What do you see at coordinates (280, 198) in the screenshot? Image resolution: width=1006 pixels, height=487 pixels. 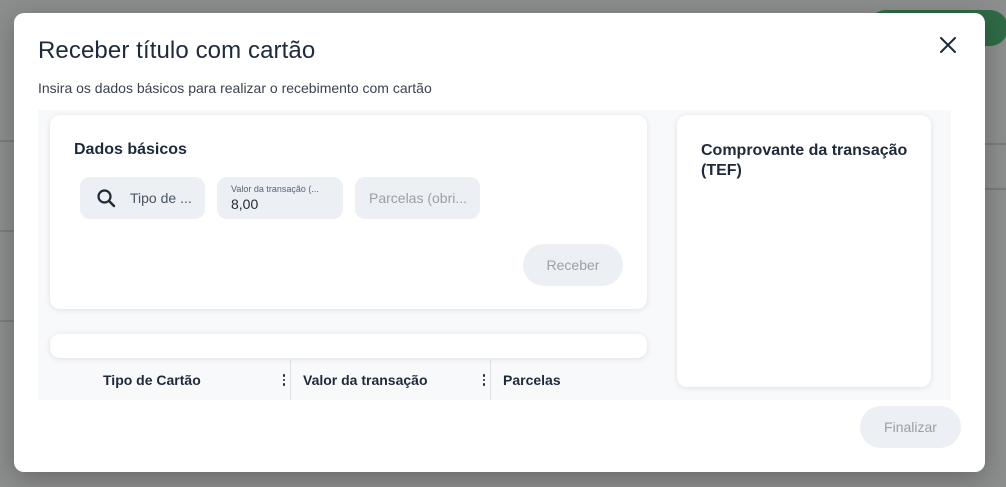 I see `transaction-value-field: Valor da transação (... 8,00` at bounding box center [280, 198].